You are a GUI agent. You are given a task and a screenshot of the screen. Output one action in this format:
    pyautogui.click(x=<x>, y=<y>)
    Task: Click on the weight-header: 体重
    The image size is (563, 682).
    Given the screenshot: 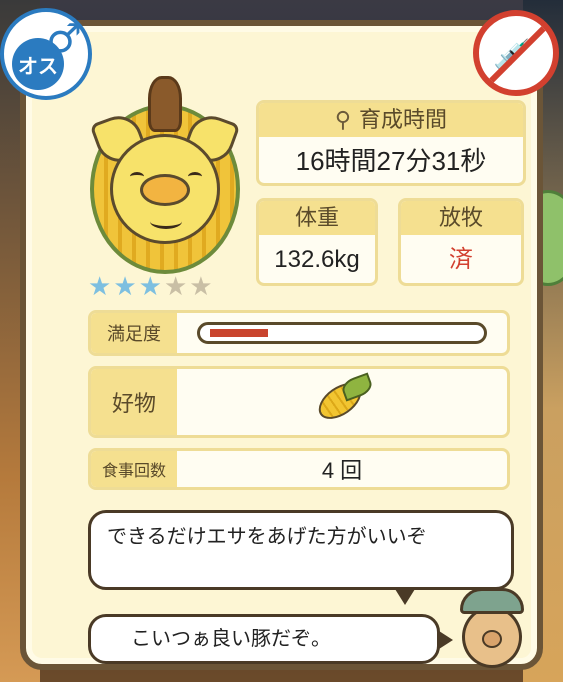 What is the action you would take?
    pyautogui.click(x=317, y=218)
    